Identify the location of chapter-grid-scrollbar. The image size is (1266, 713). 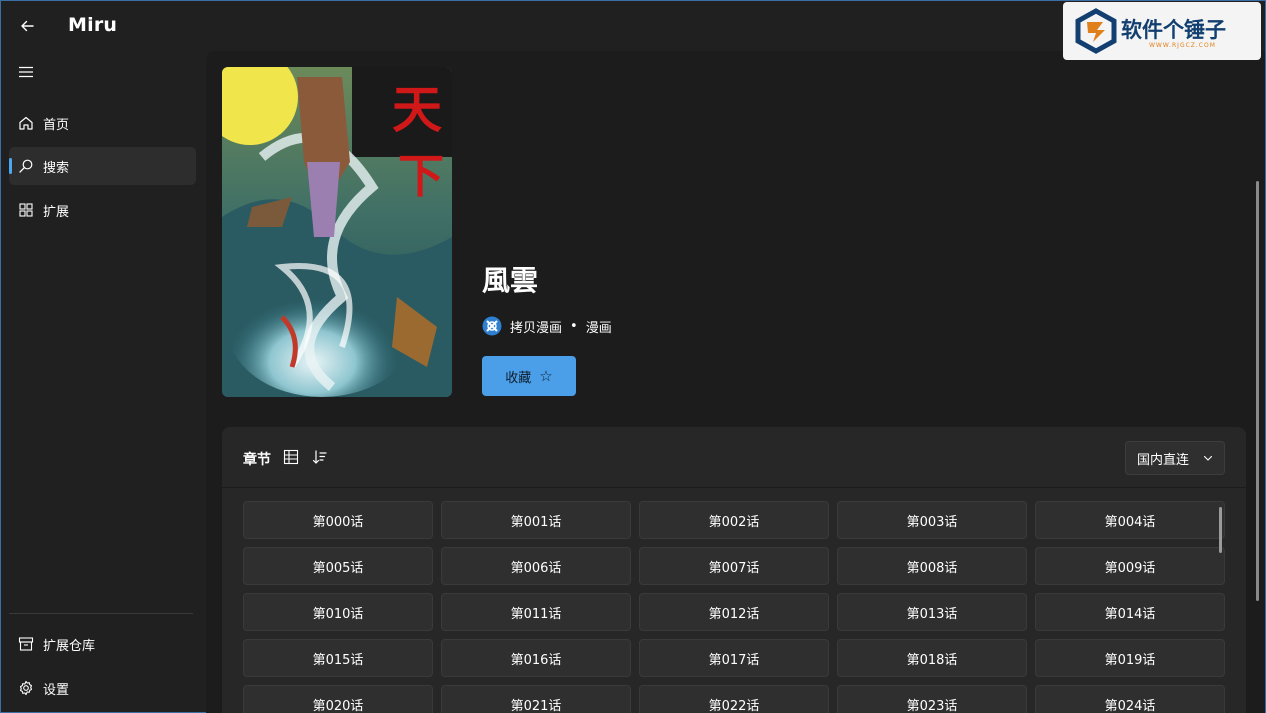
(1220, 530).